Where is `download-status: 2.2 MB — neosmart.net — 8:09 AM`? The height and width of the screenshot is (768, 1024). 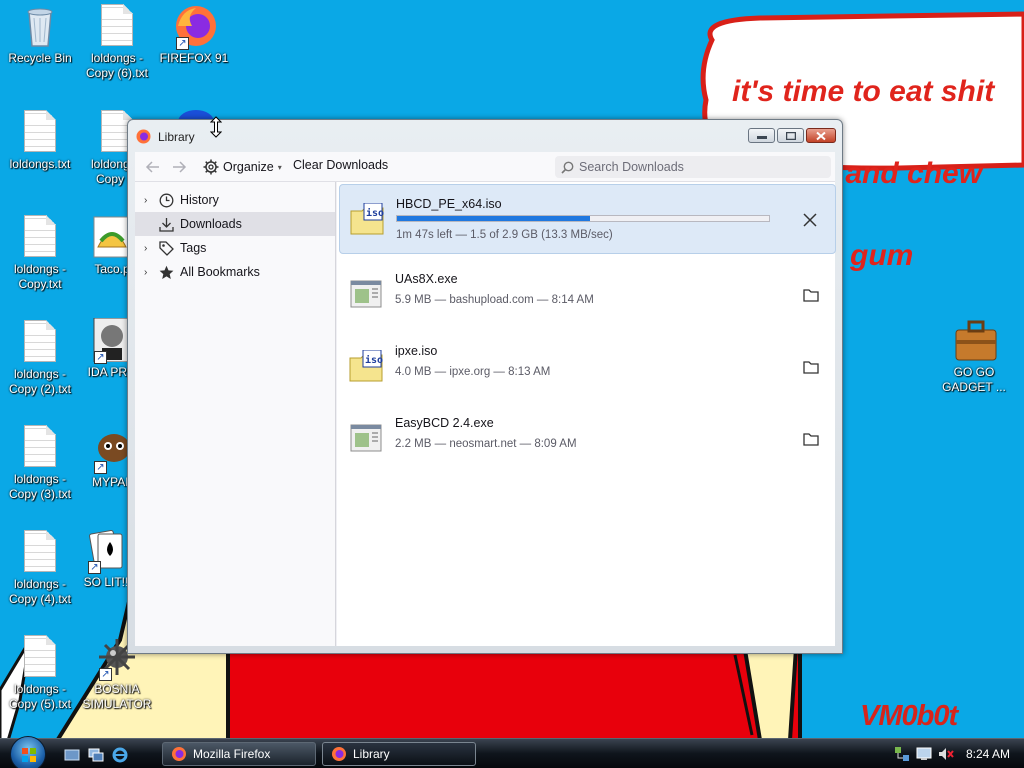
download-status: 2.2 MB — neosmart.net — 8:09 AM is located at coordinates (486, 444).